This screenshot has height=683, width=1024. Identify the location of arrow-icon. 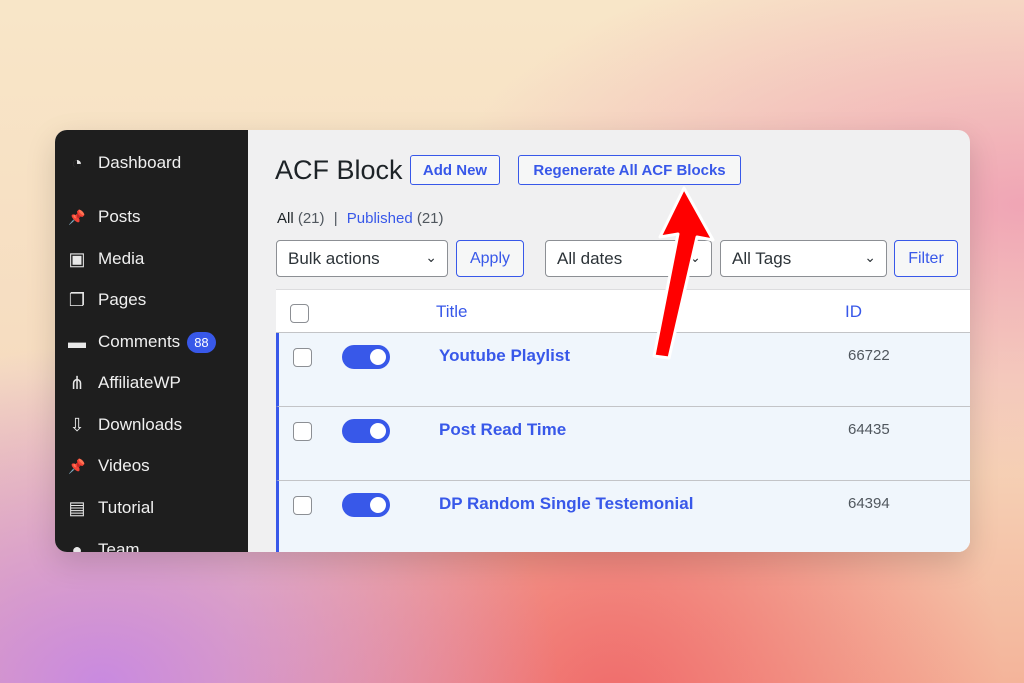
(683, 273).